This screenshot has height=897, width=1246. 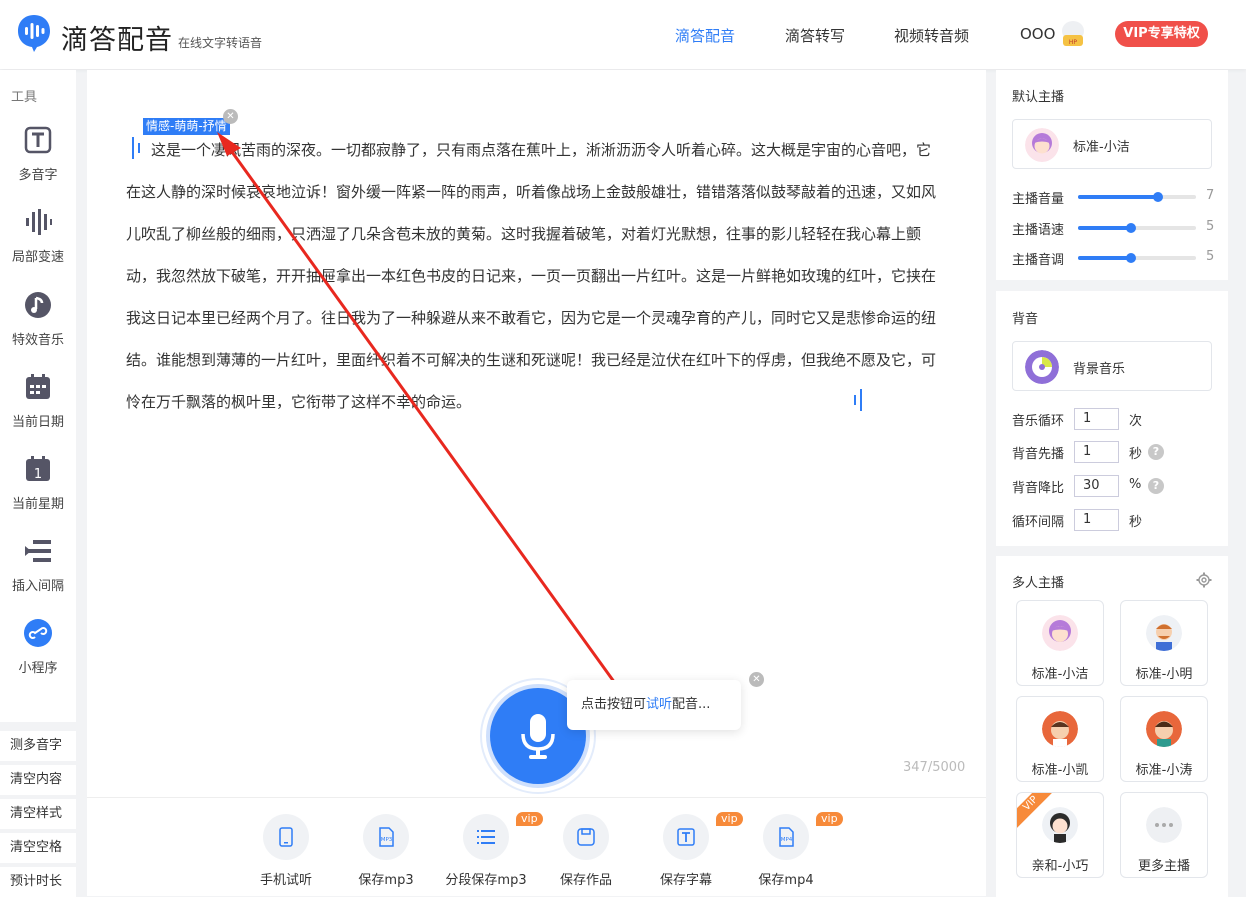 What do you see at coordinates (705, 35) in the screenshot?
I see `nav-dubbing: 滴答配音` at bounding box center [705, 35].